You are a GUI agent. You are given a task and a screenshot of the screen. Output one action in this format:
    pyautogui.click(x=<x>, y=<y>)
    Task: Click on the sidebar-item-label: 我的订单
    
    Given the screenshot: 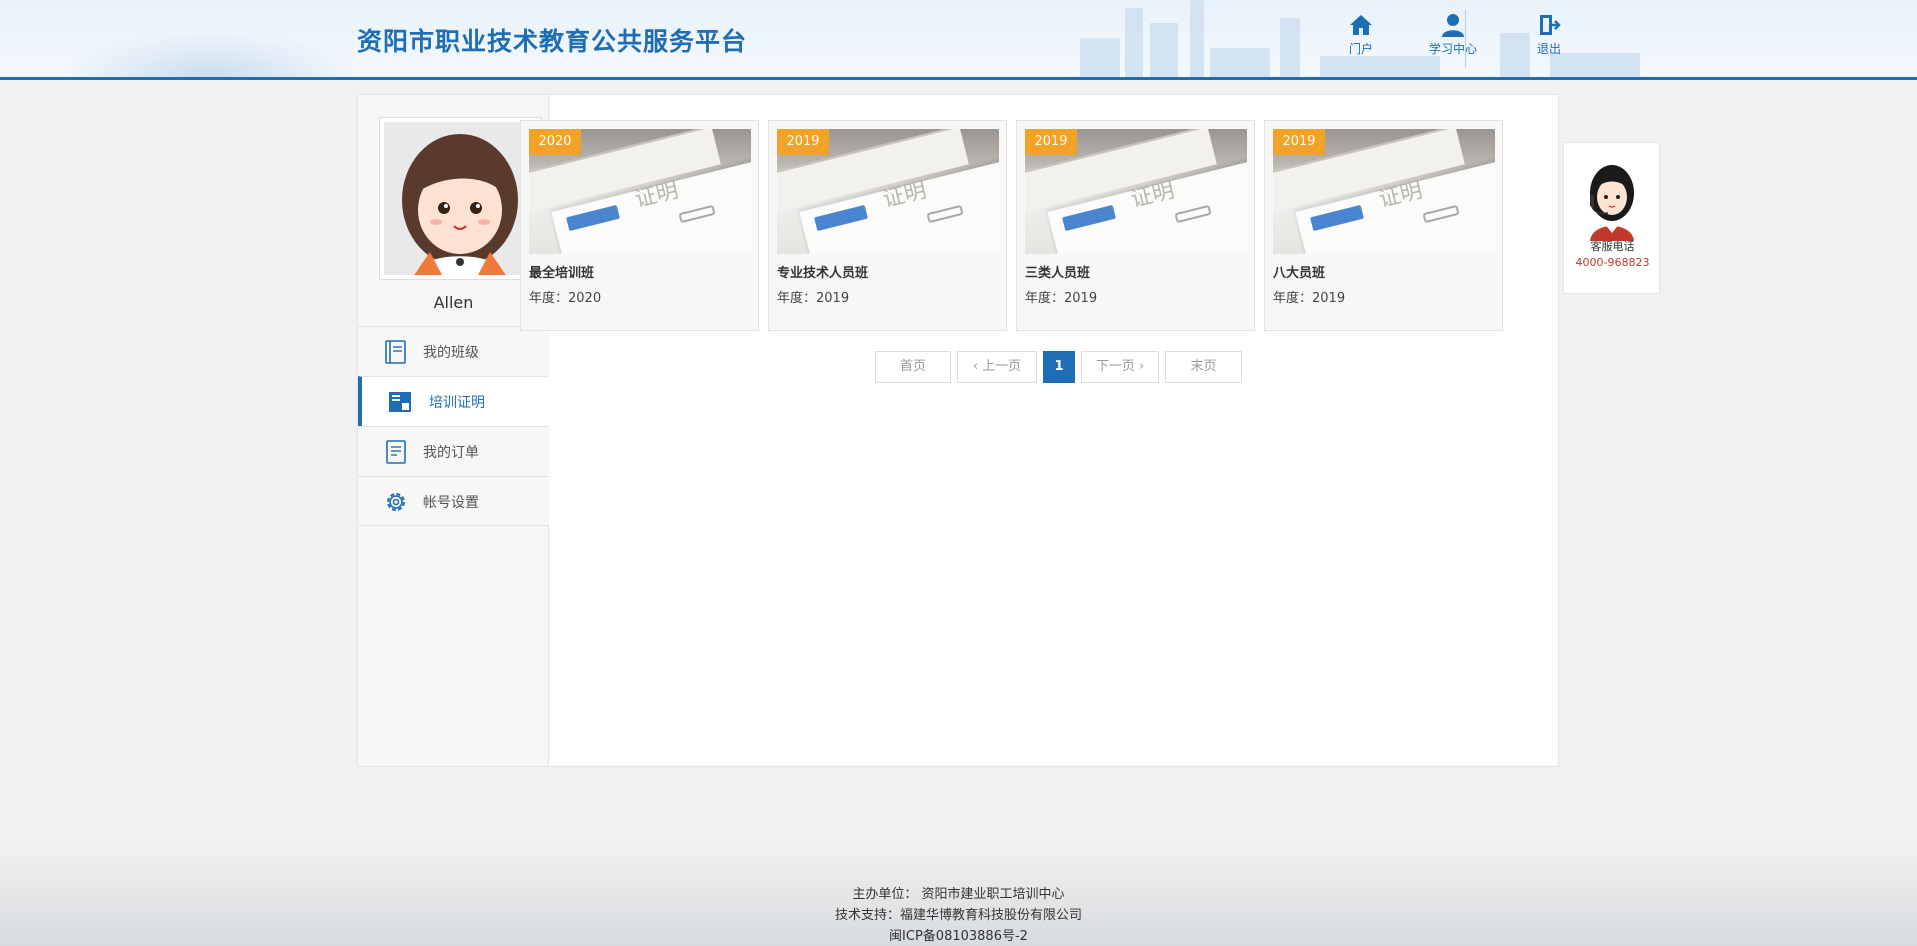 What is the action you would take?
    pyautogui.click(x=451, y=453)
    